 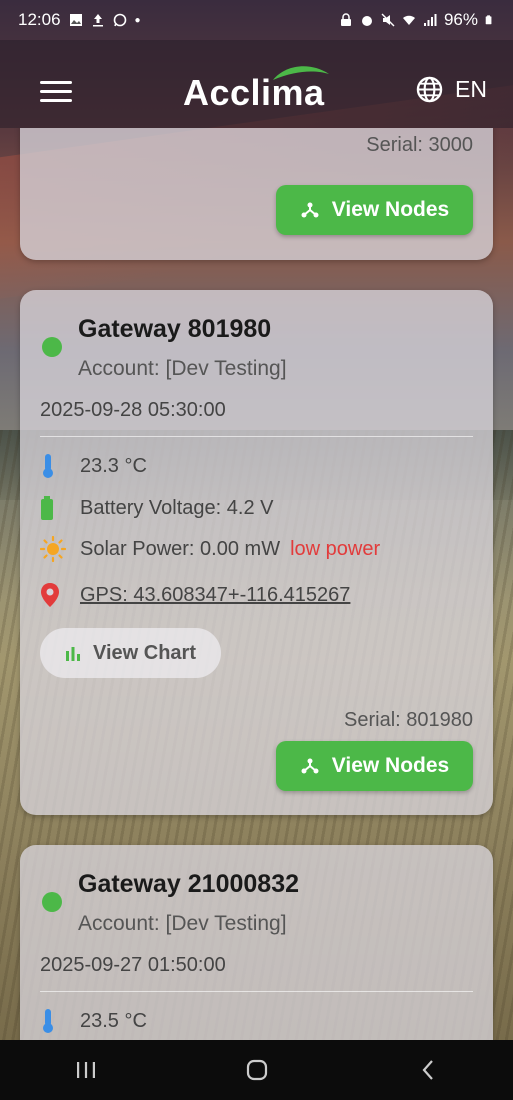 What do you see at coordinates (388, 20) in the screenshot?
I see `mute-icon` at bounding box center [388, 20].